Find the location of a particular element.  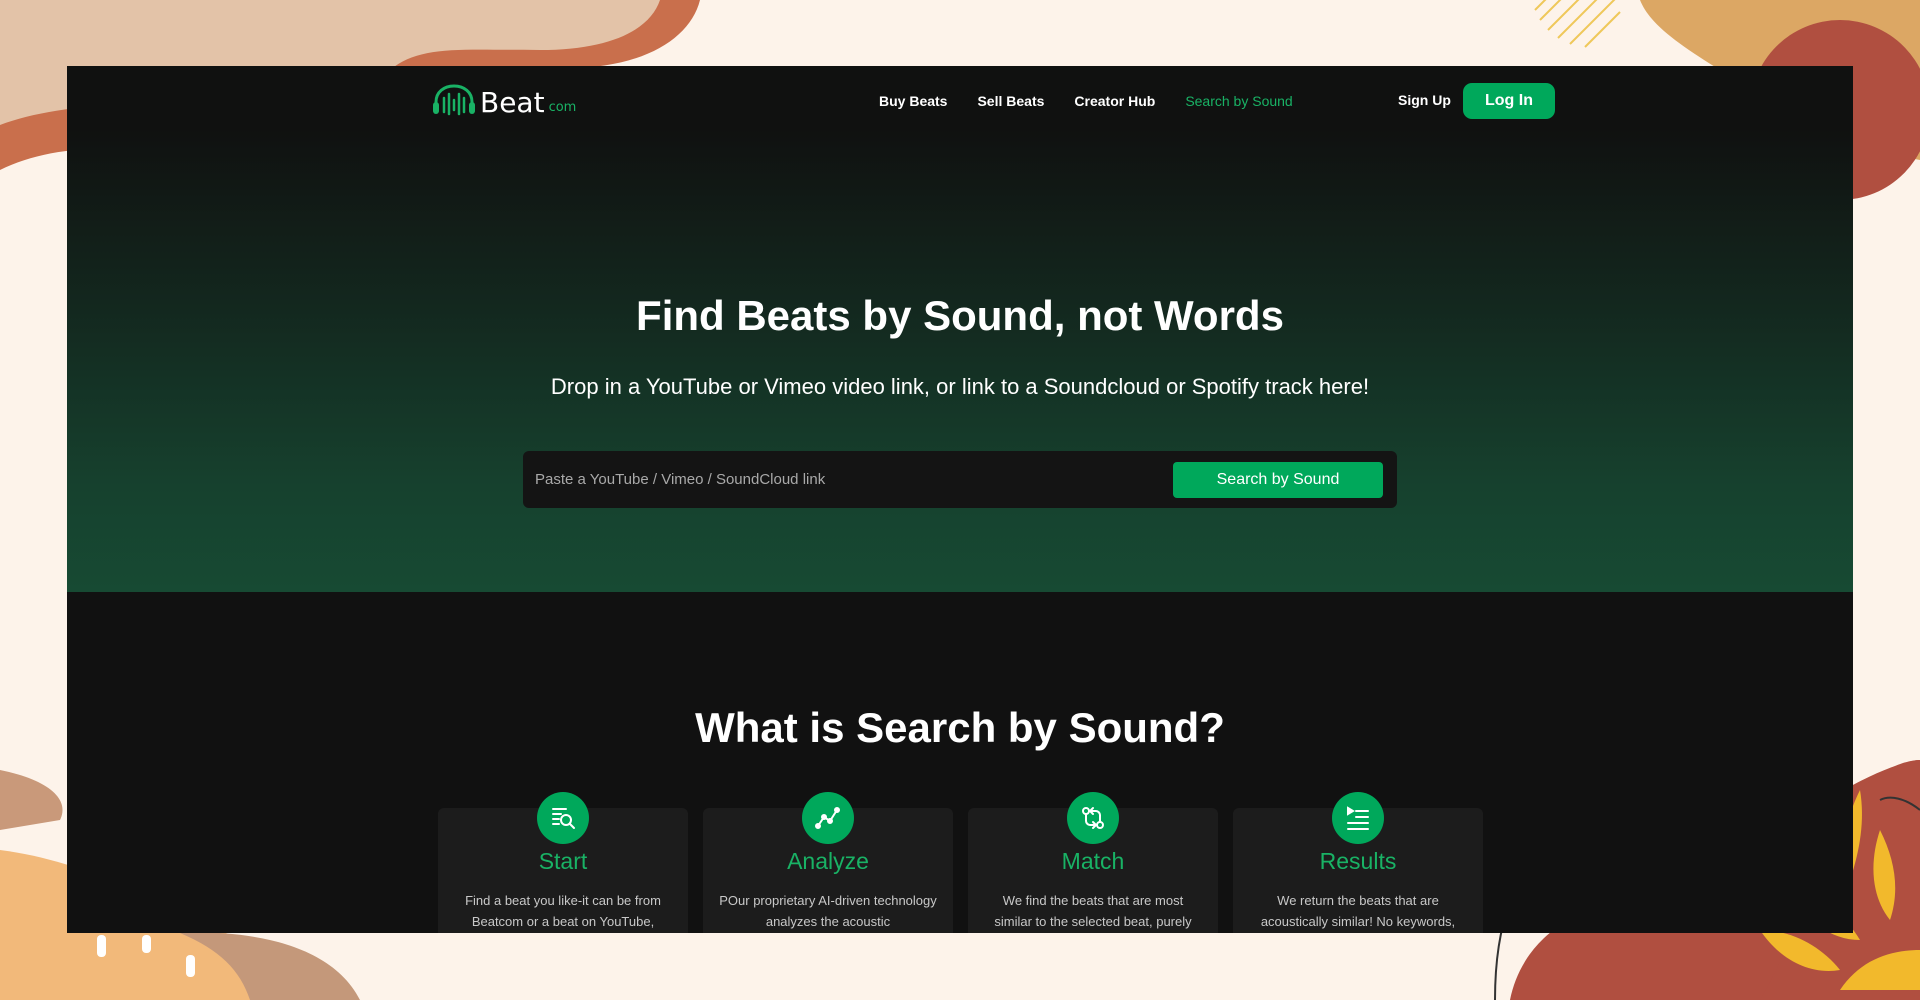

card-title: Results is located at coordinates (1358, 861).